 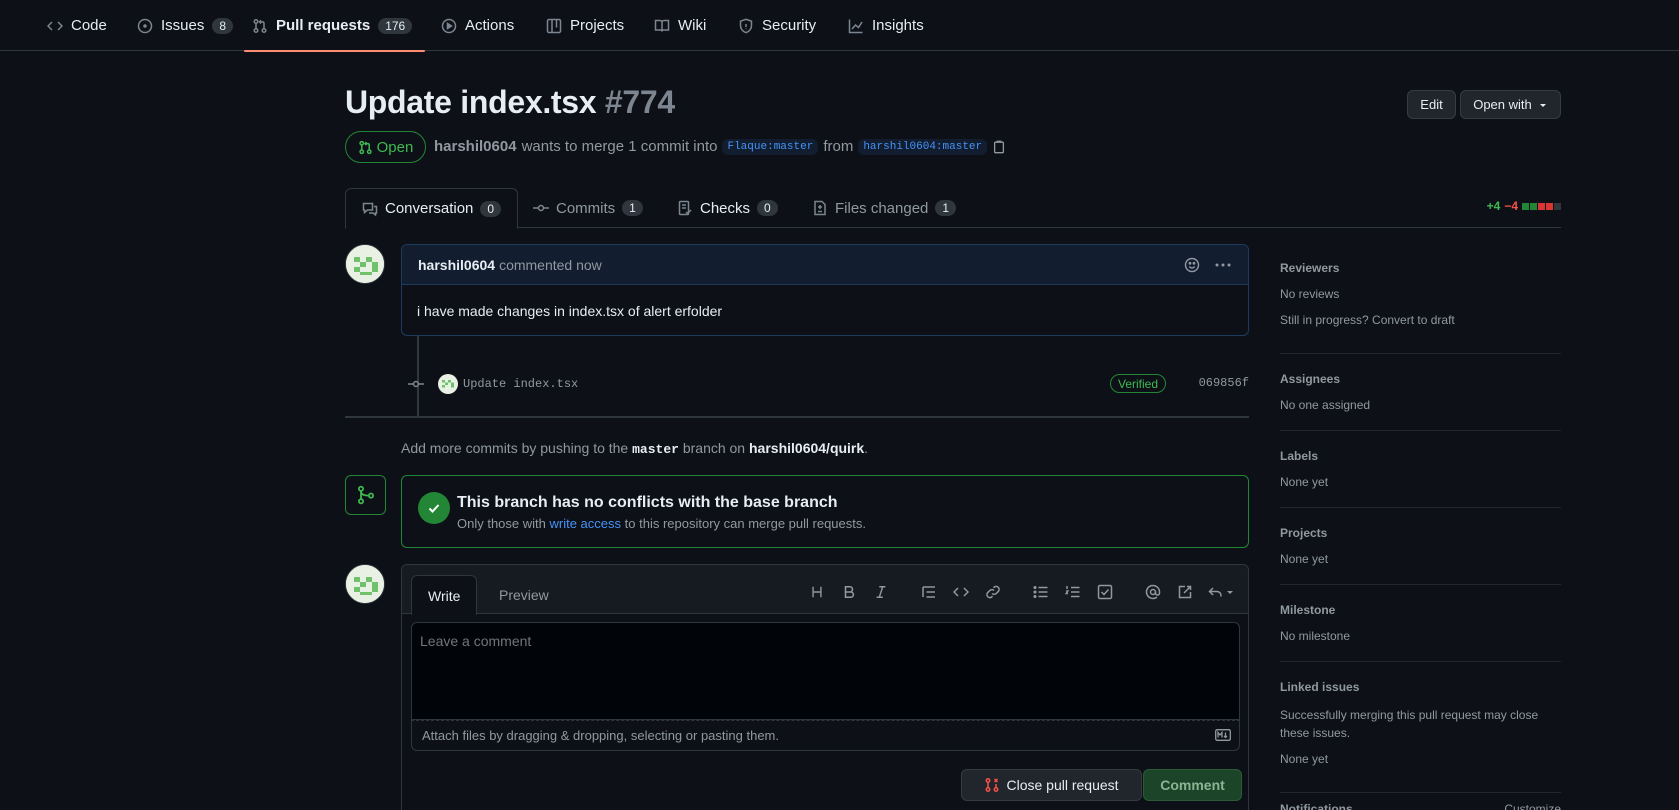 I want to click on head-branch: harshil0604:master, so click(x=923, y=146).